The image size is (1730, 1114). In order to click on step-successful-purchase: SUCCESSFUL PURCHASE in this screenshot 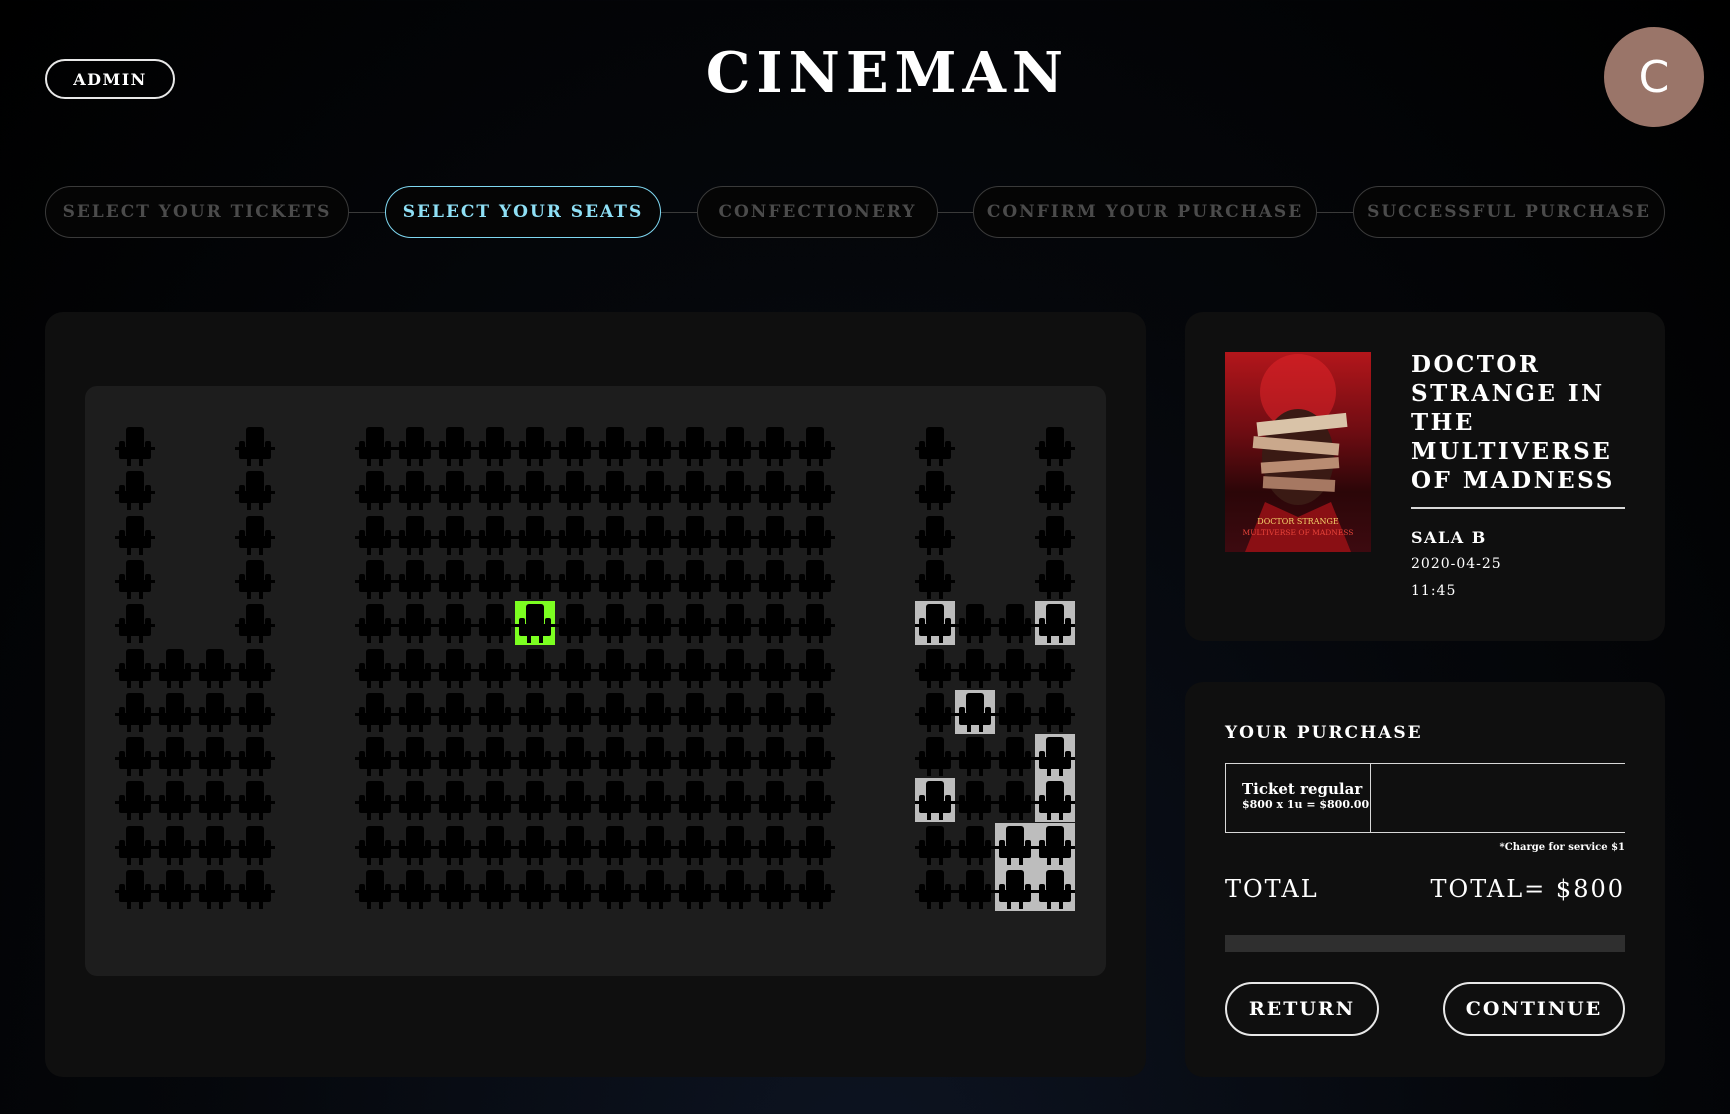, I will do `click(1509, 212)`.